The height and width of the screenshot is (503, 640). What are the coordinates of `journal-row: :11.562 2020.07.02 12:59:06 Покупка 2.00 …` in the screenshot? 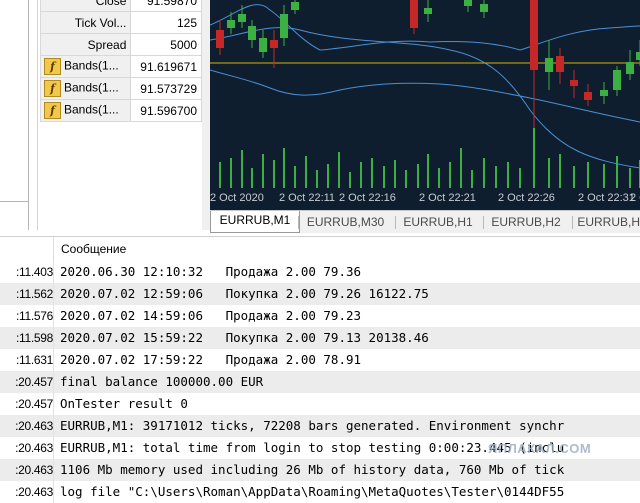 It's located at (320, 294).